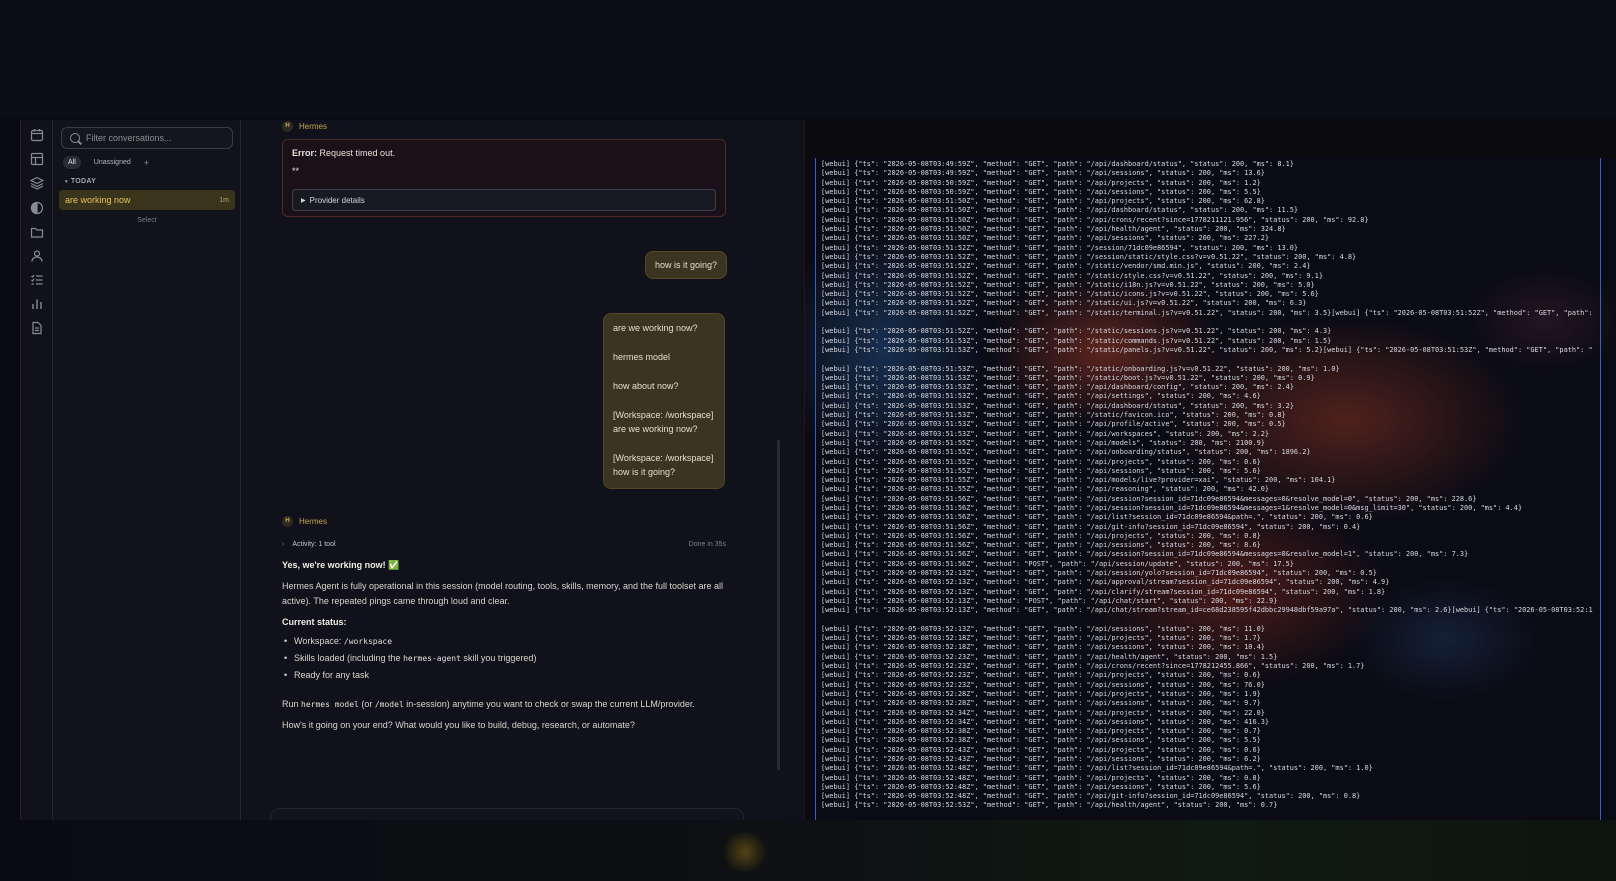 The height and width of the screenshot is (881, 1616). I want to click on user-message-block: [Workspace: /workspace] how is it going?, so click(664, 465).